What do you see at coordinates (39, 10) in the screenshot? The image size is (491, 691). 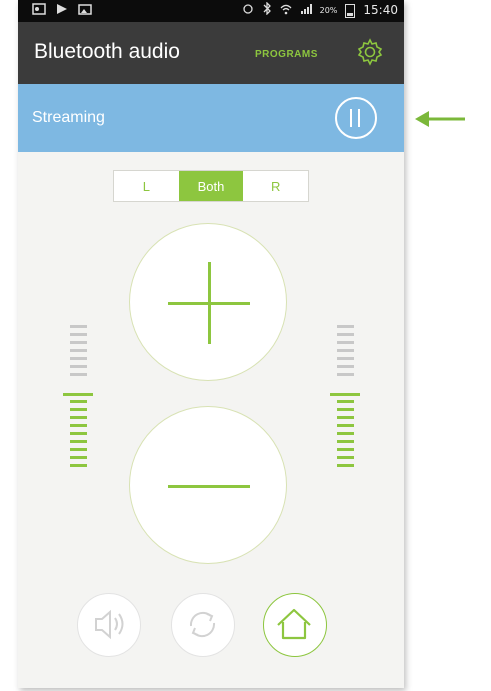 I see `notification-icon` at bounding box center [39, 10].